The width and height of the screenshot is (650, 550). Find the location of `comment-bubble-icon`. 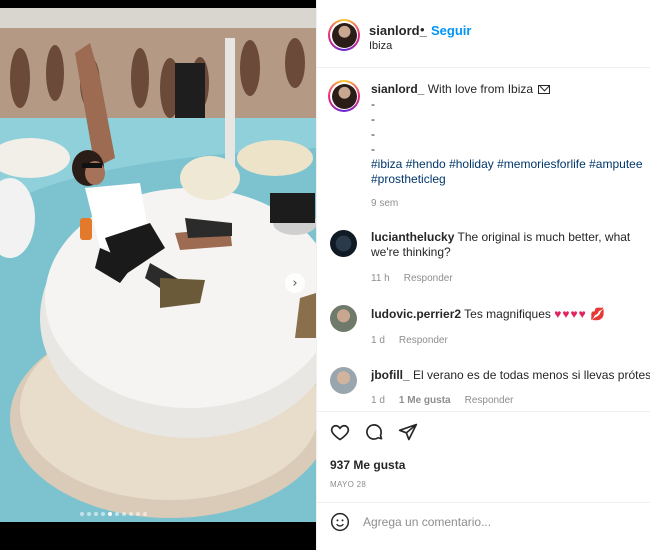

comment-bubble-icon is located at coordinates (374, 432).